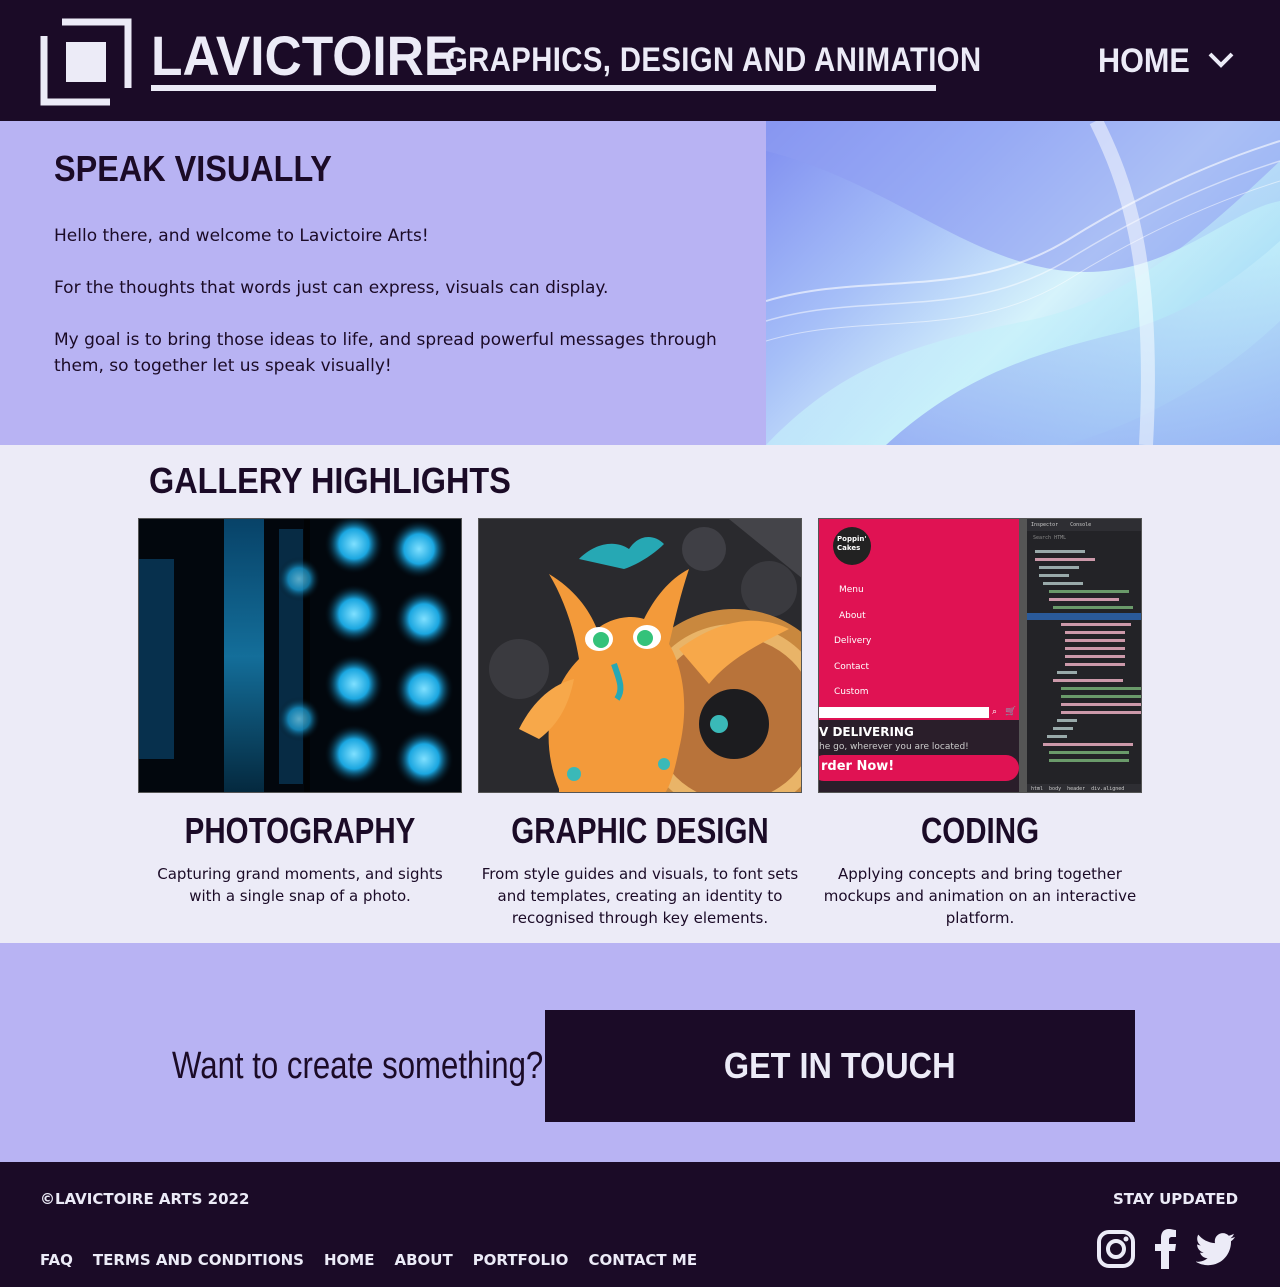  I want to click on mock-search-bar, so click(904, 712).